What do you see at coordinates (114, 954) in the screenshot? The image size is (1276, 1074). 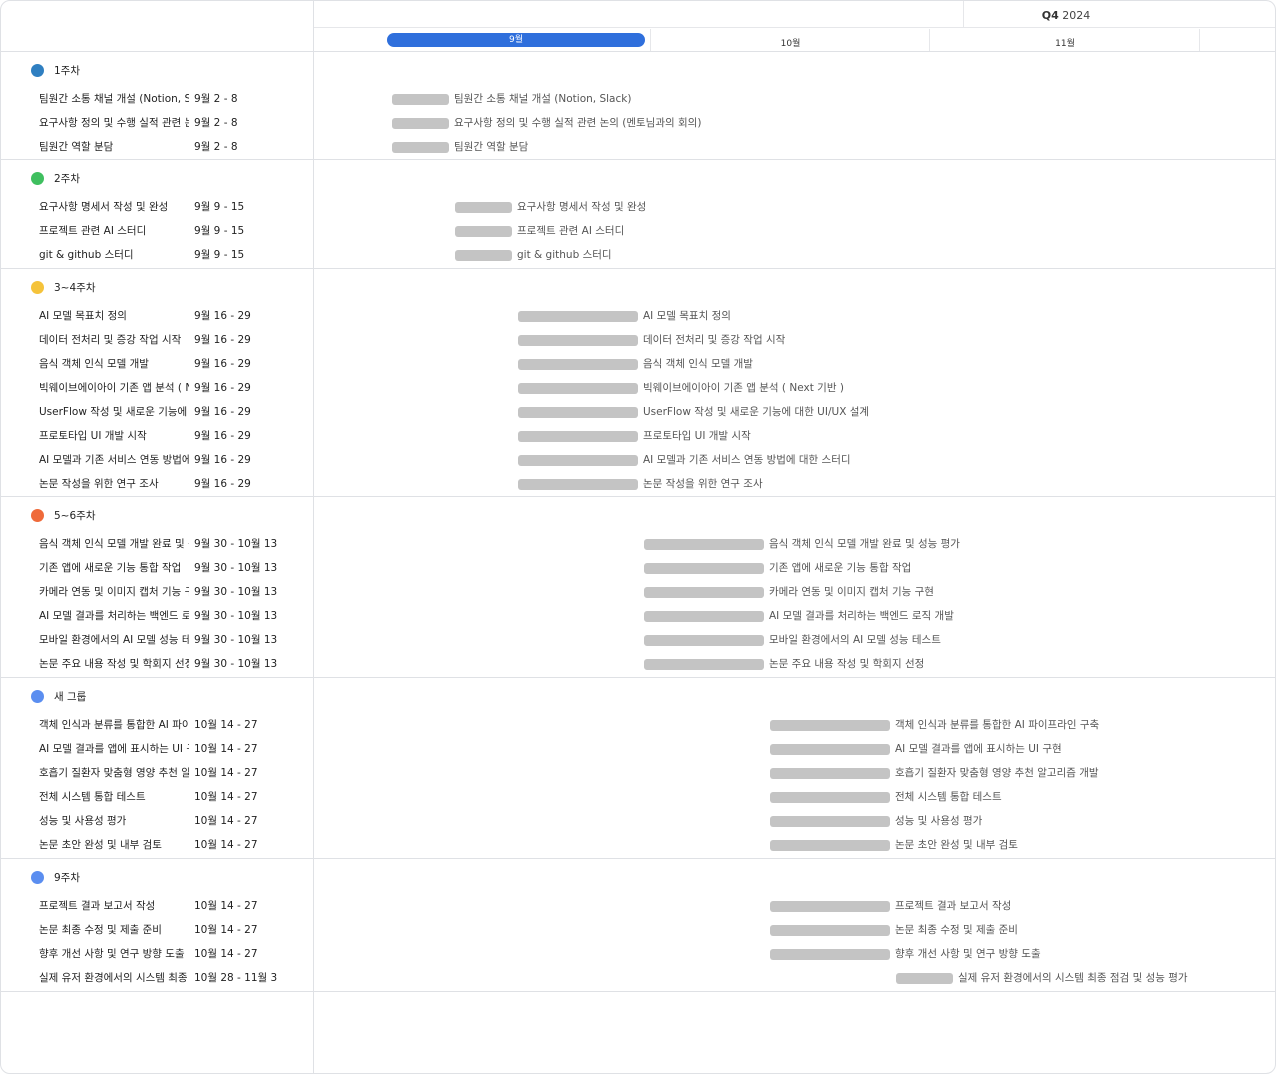 I see `task-name: 향후 개선 사항 및 연구 방향 도출` at bounding box center [114, 954].